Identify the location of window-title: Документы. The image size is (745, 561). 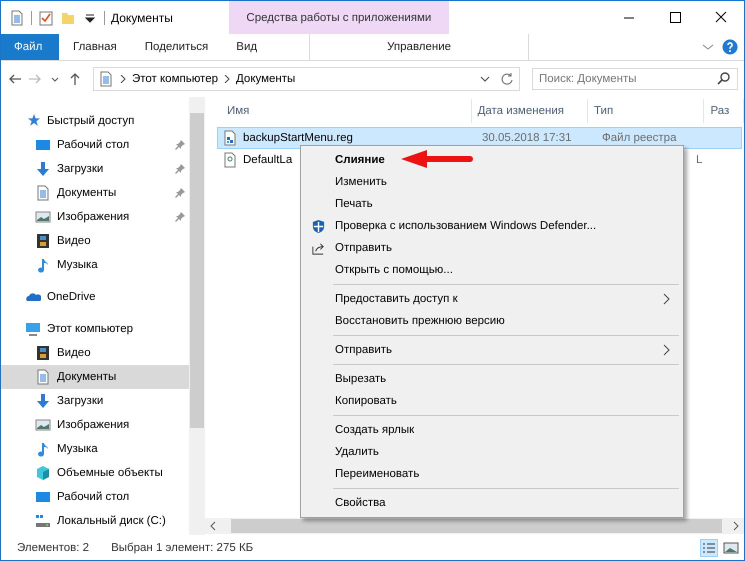
(142, 17).